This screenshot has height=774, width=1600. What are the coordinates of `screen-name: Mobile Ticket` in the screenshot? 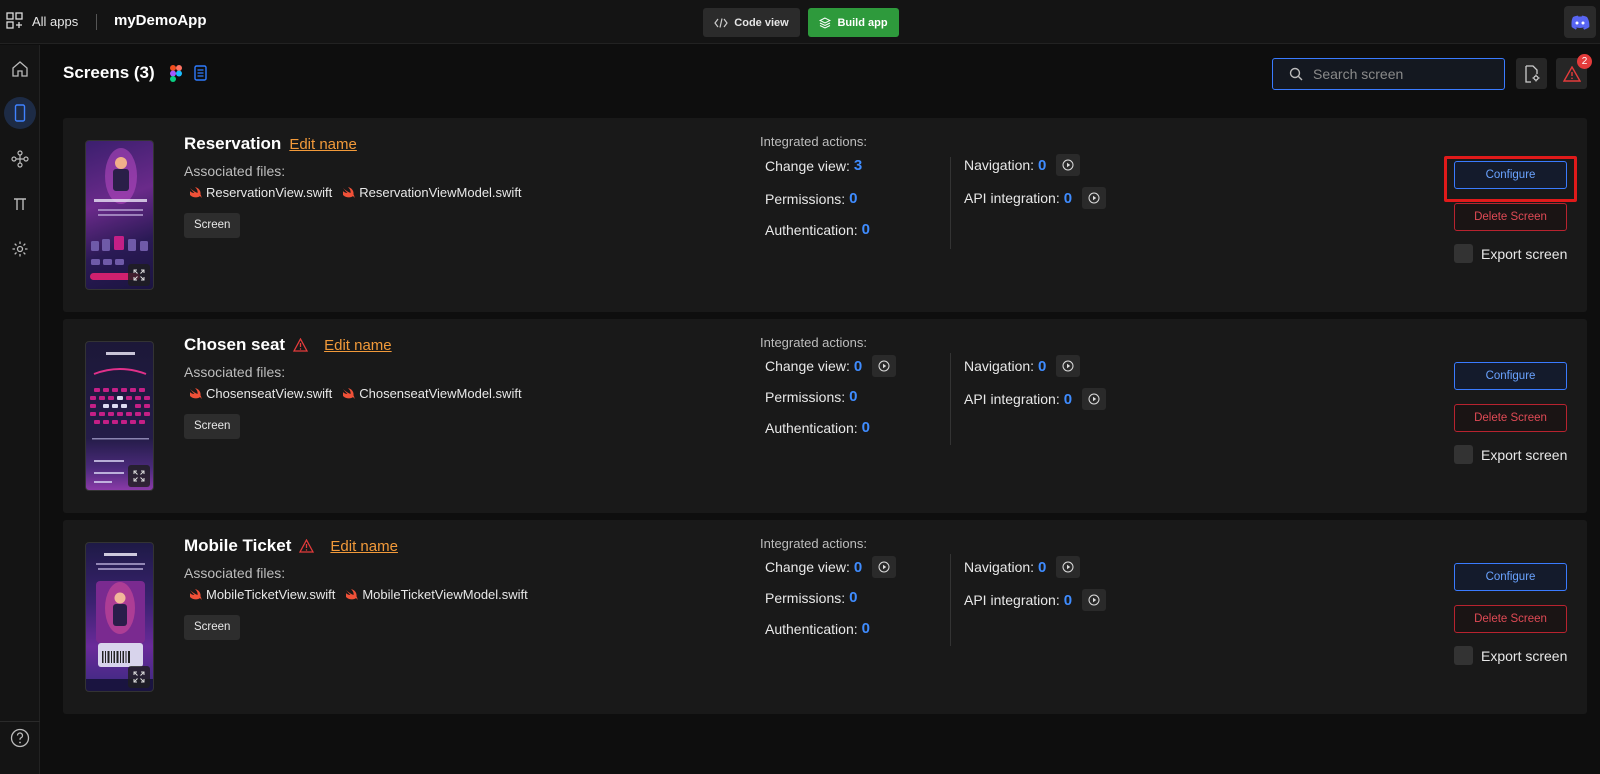 It's located at (238, 545).